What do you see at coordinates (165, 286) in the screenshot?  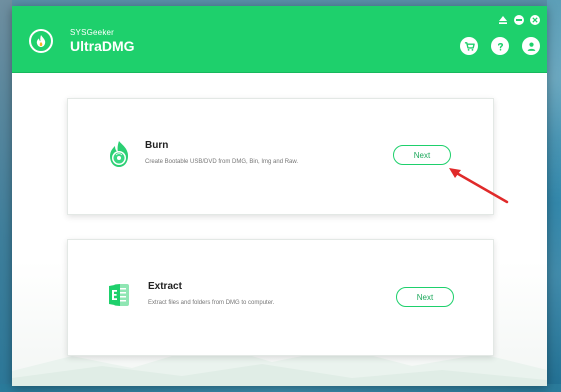 I see `extract-title: Extract` at bounding box center [165, 286].